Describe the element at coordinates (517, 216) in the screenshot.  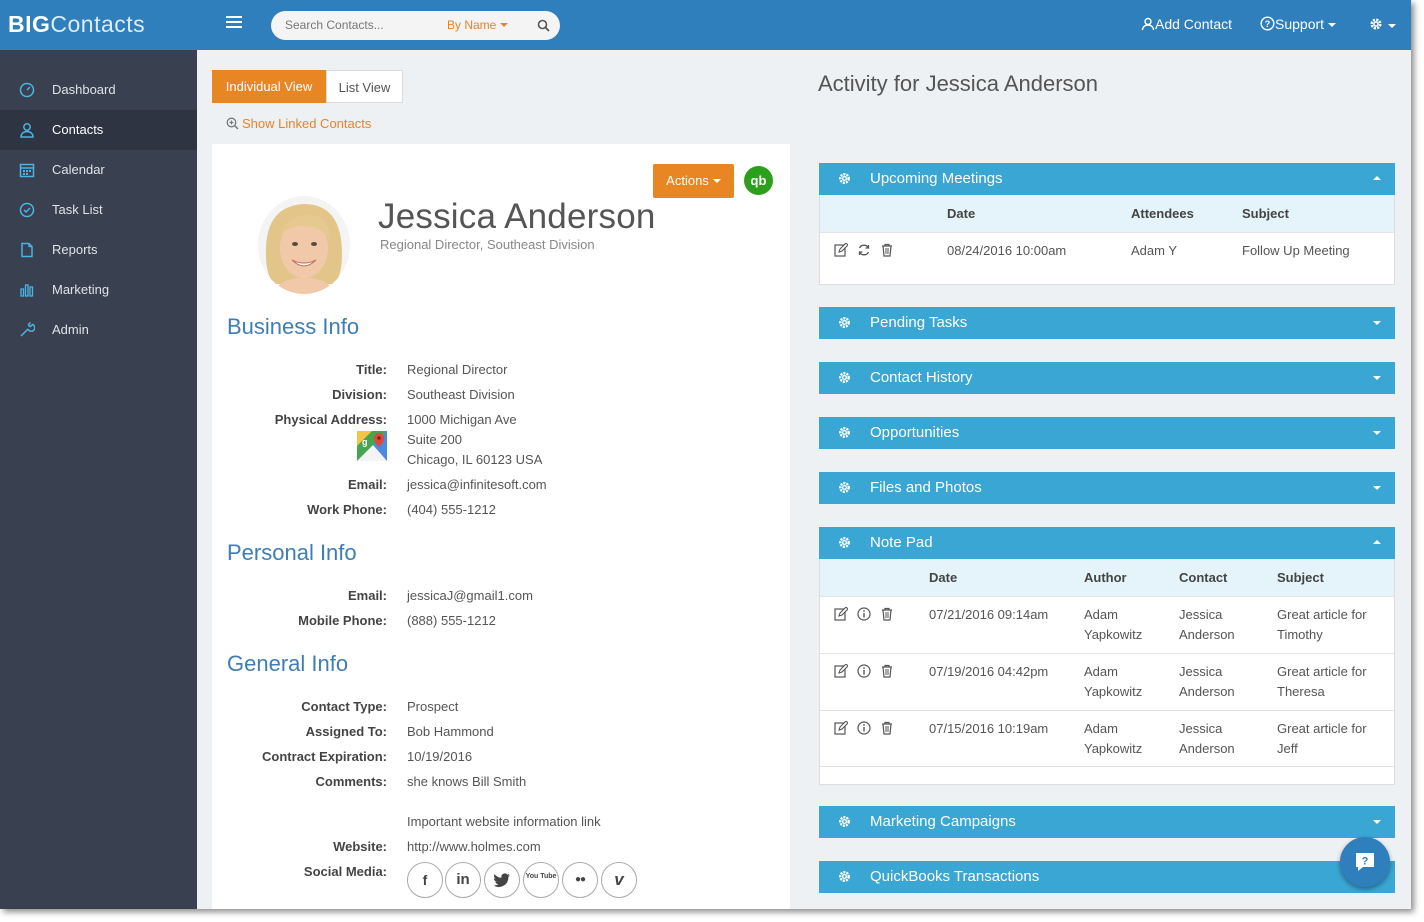
I see `contact-name: Jessica Anderson` at that location.